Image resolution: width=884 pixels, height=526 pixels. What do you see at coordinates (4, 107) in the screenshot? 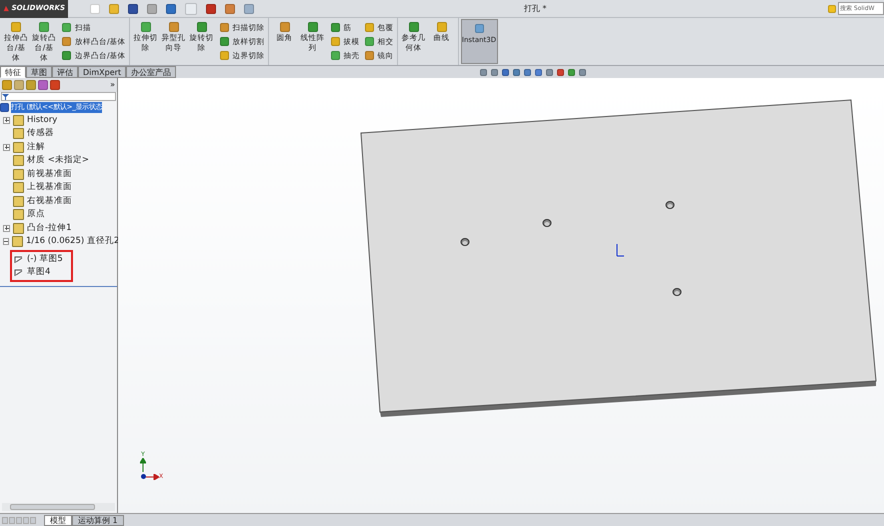
I see `part-icon` at bounding box center [4, 107].